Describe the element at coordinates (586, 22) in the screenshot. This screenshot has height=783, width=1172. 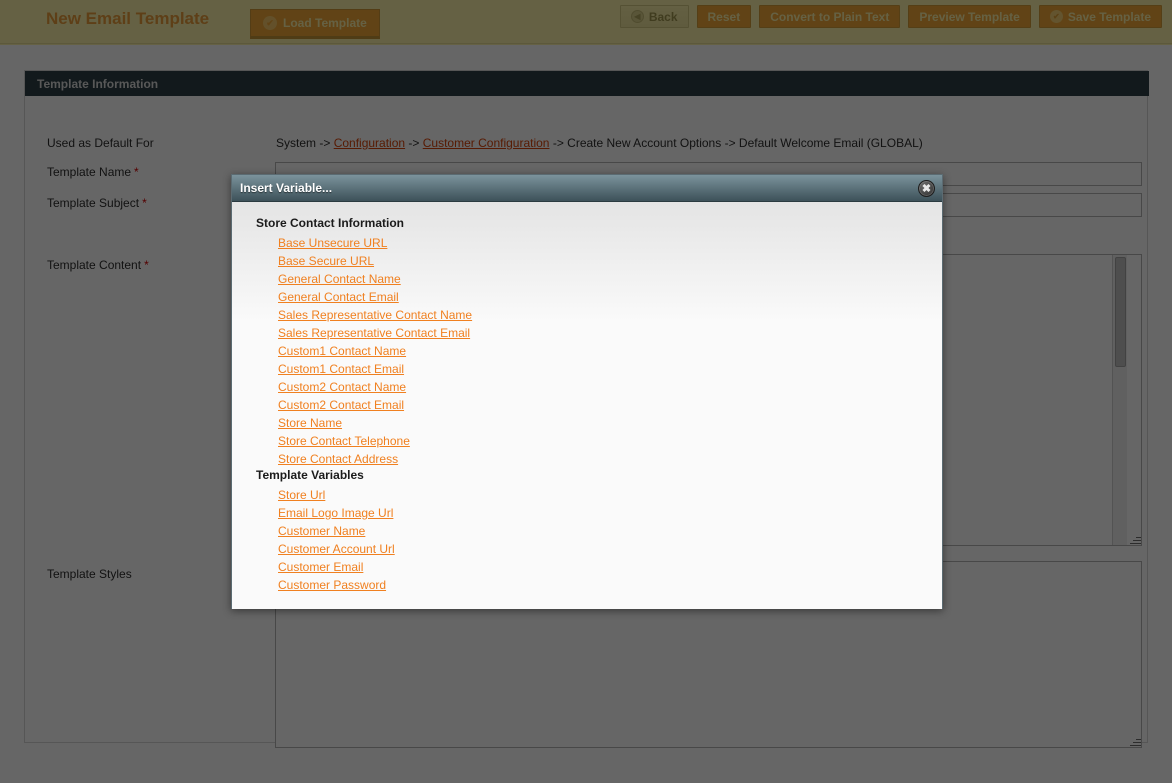
I see `modal-dim-overlay-header` at that location.